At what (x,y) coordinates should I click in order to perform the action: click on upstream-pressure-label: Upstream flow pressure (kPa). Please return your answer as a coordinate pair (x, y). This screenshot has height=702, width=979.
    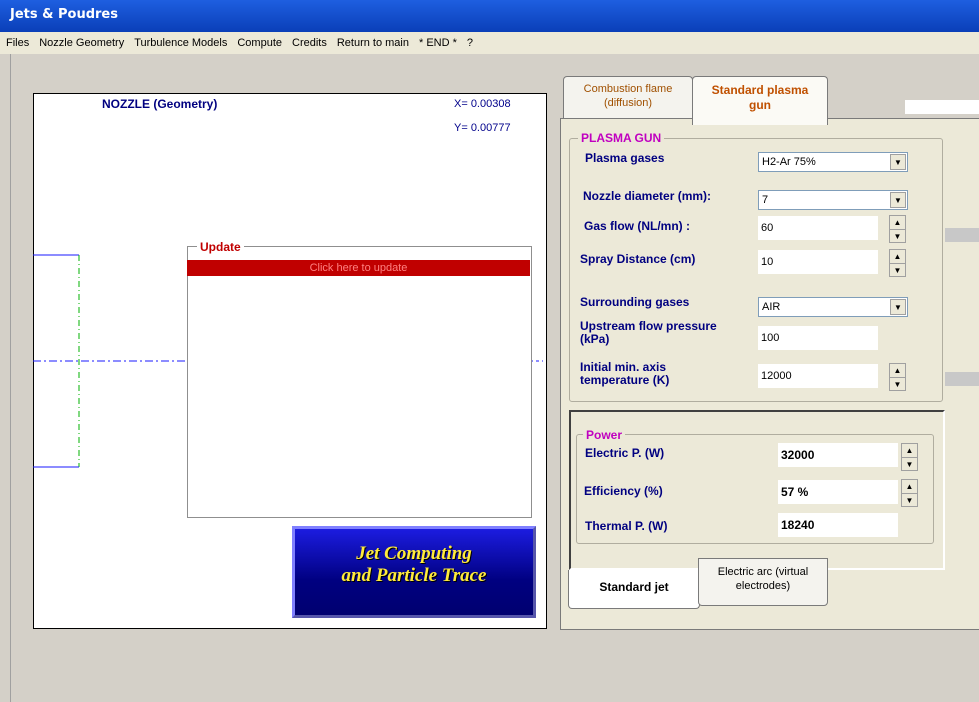
    Looking at the image, I should click on (648, 333).